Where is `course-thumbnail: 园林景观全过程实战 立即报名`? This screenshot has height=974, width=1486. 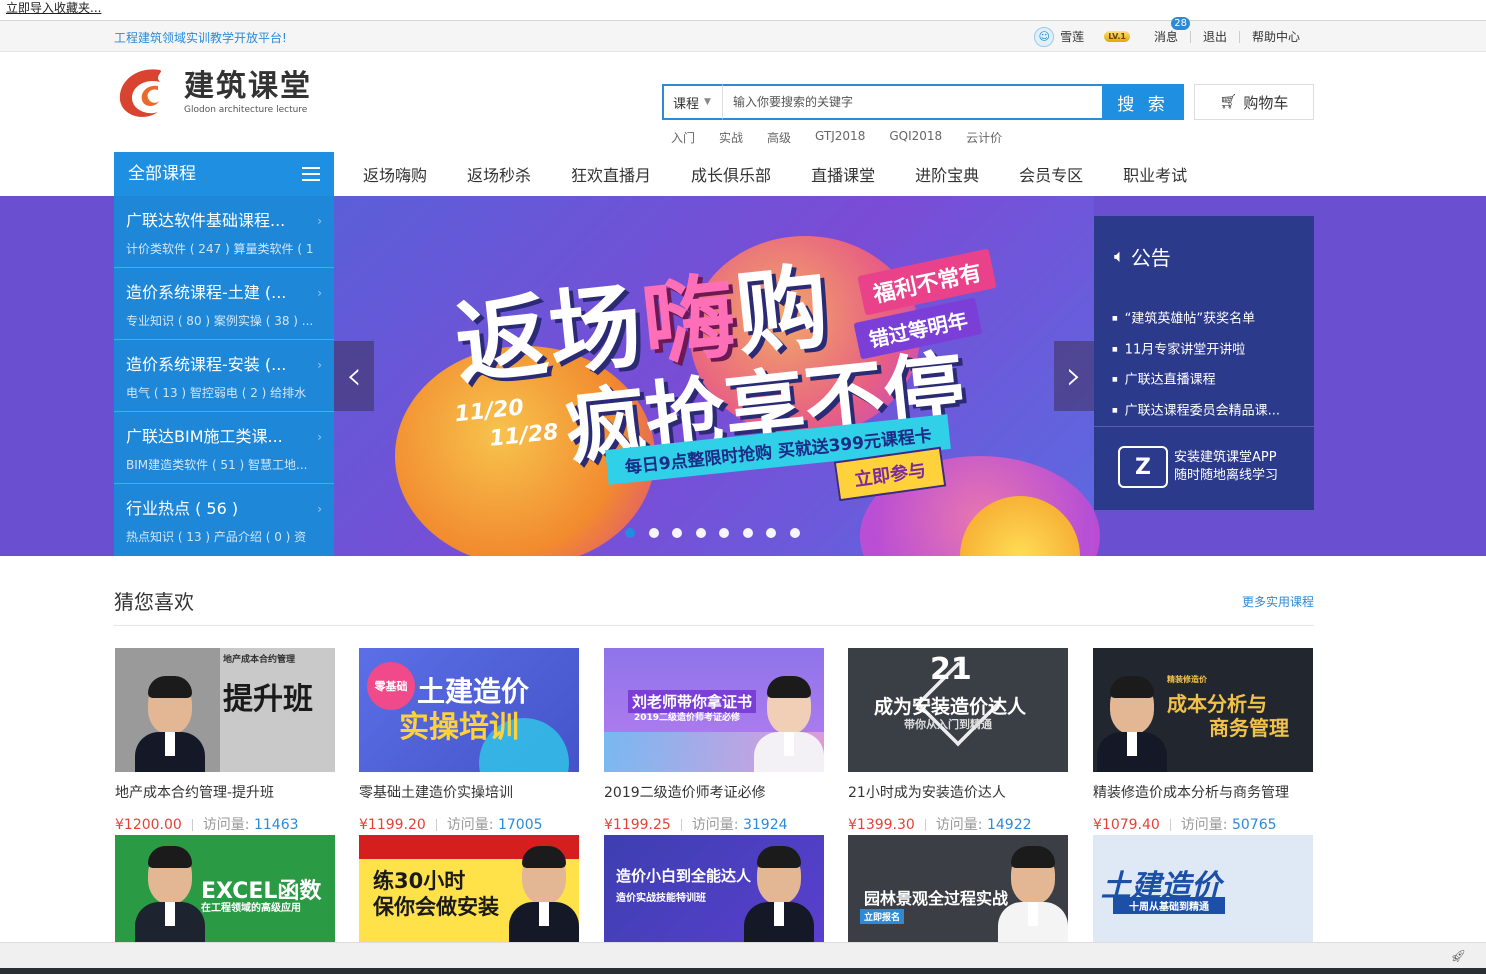 course-thumbnail: 园林景观全过程实战 立即报名 is located at coordinates (958, 888).